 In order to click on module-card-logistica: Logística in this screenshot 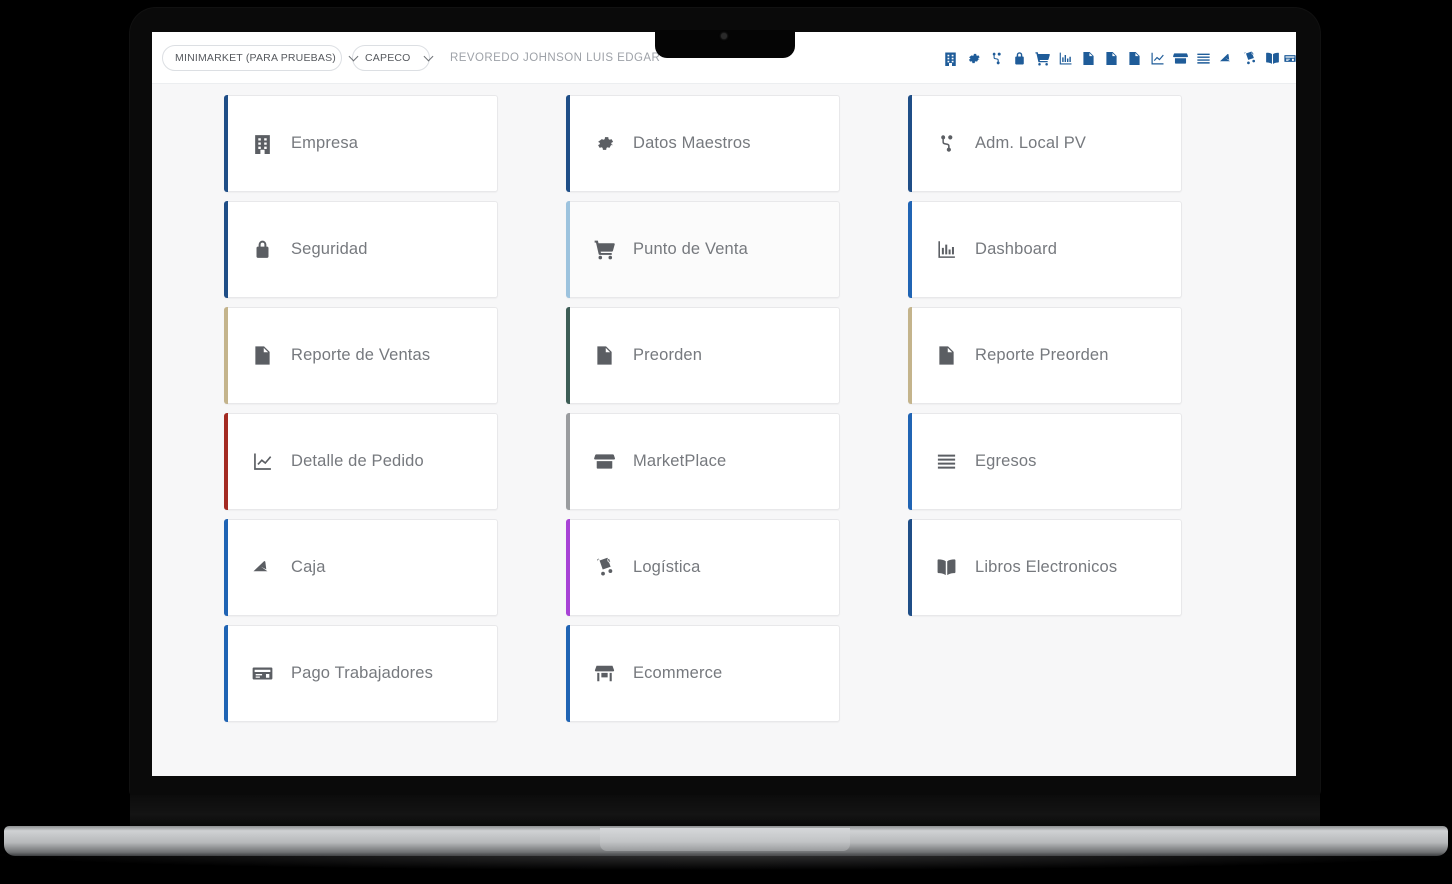, I will do `click(703, 567)`.